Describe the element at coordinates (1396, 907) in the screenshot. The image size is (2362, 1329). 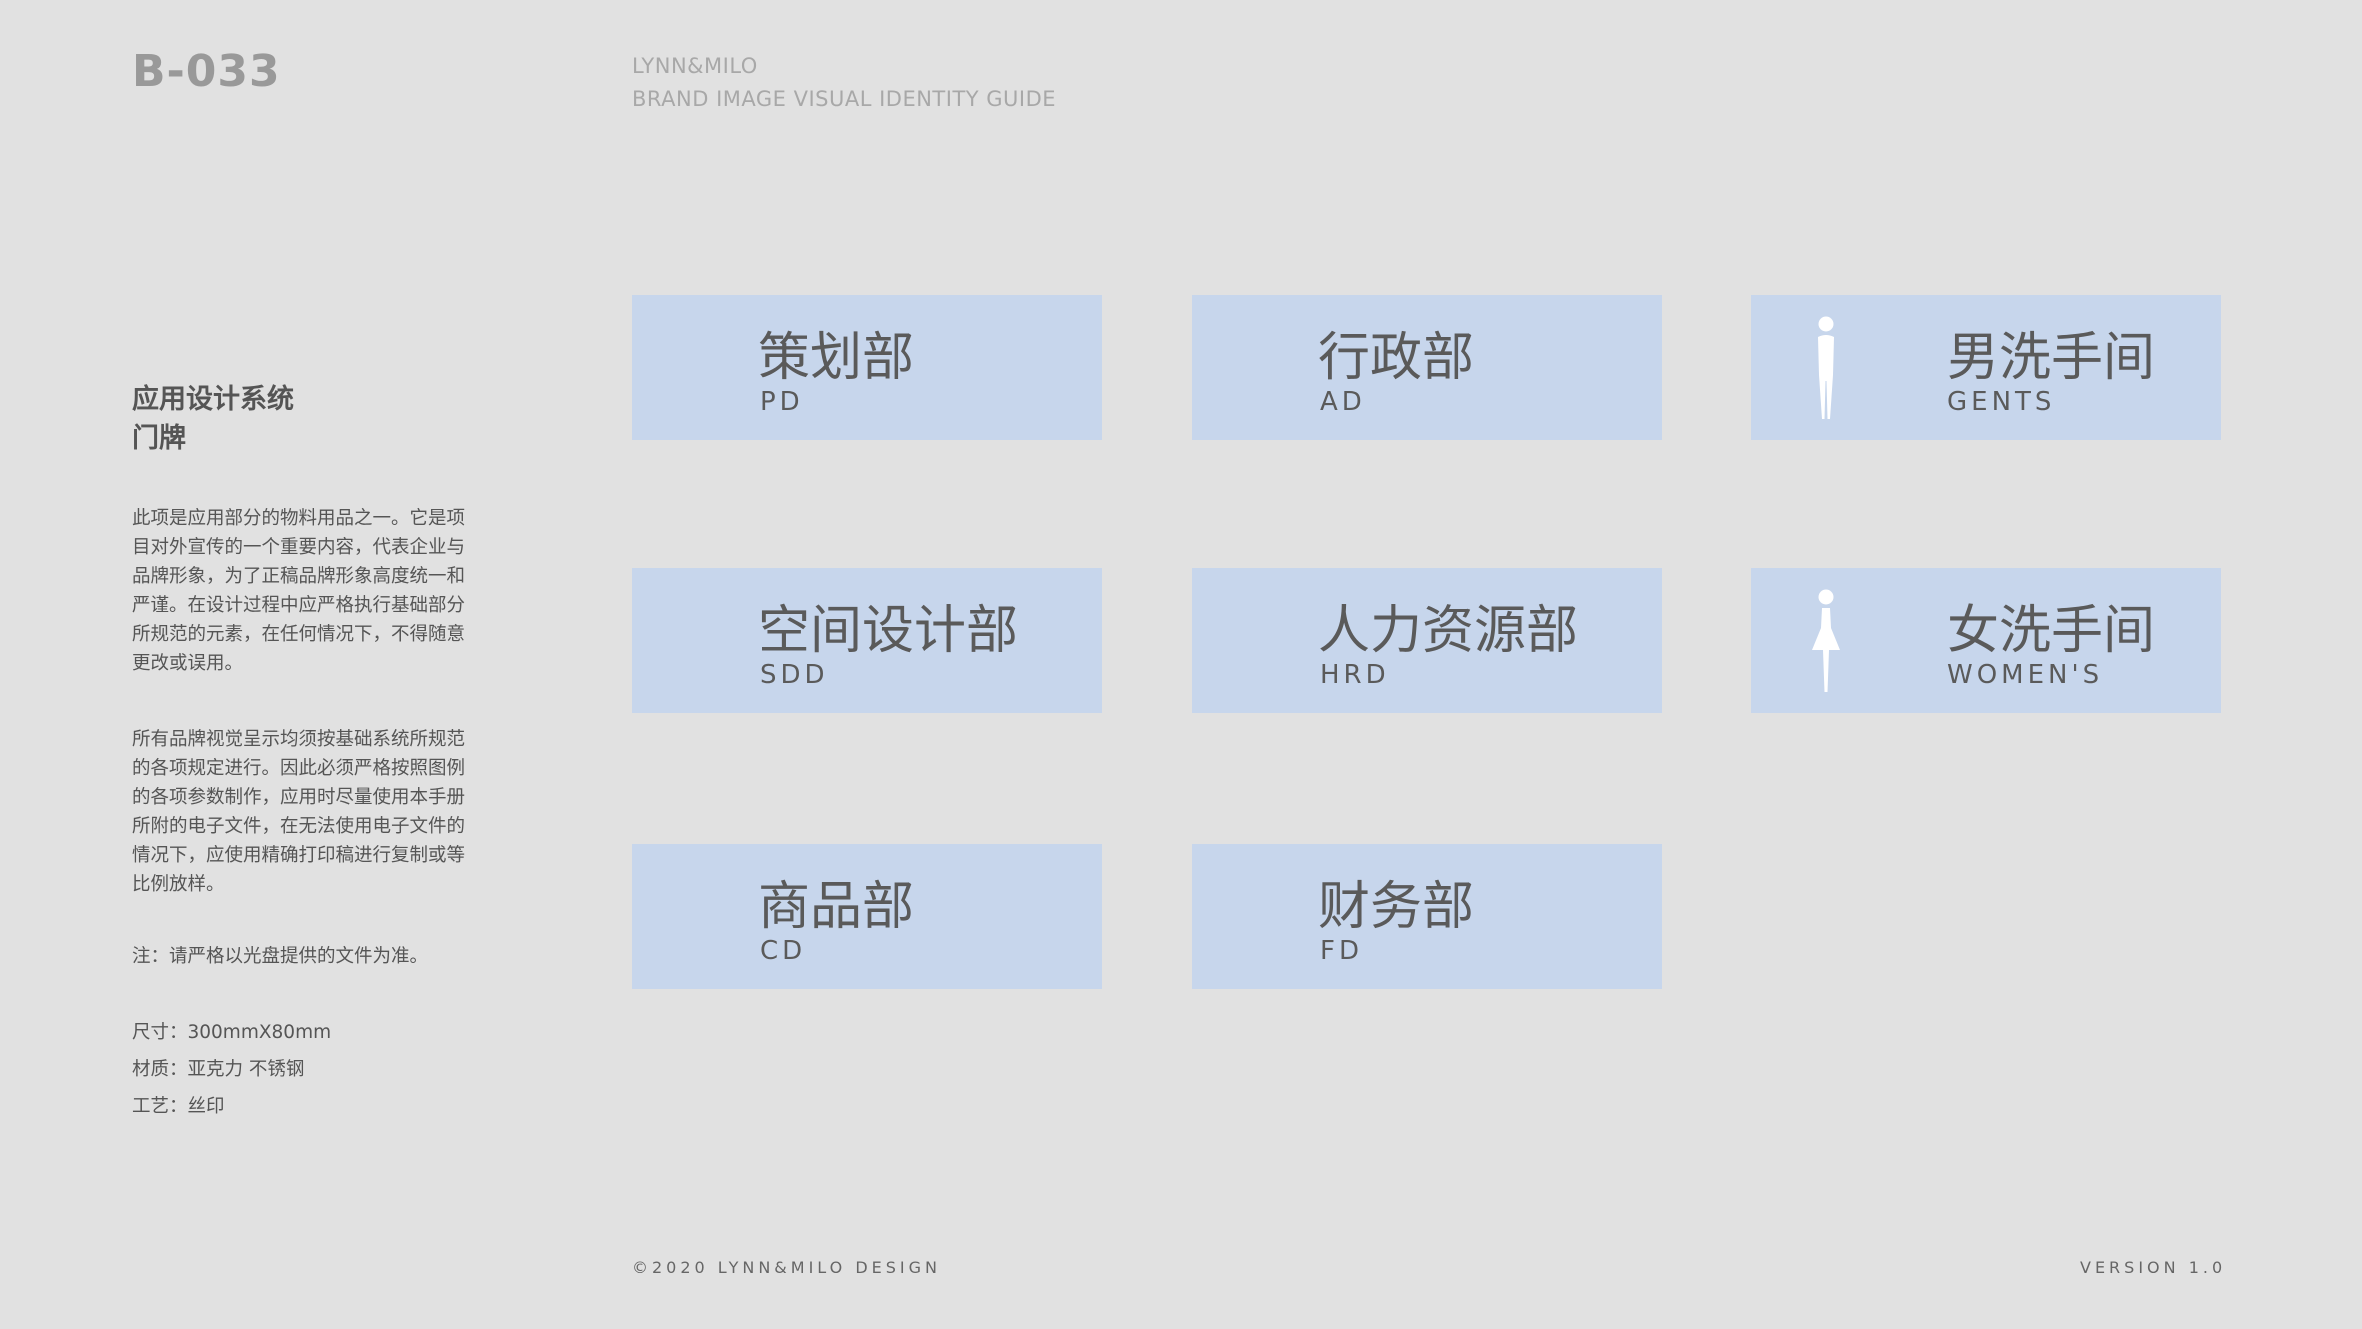
I see `sign-cn-label: 财务部` at that location.